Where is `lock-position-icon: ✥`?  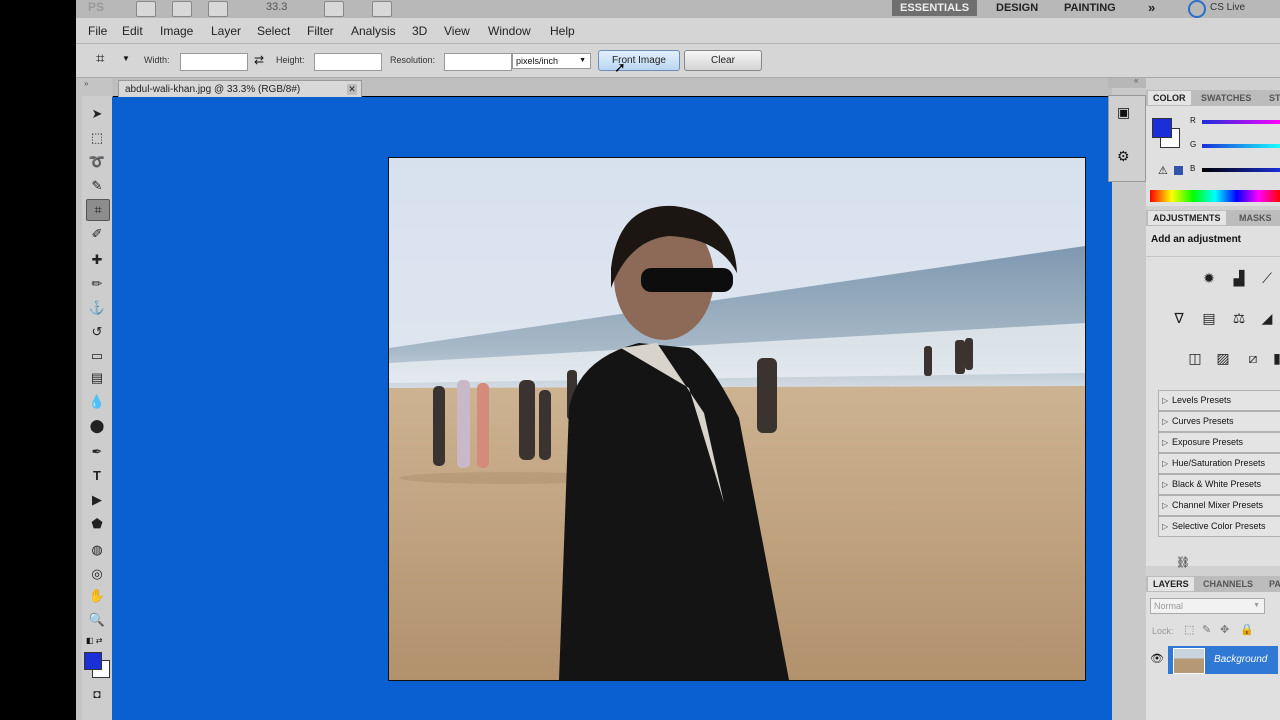
lock-position-icon: ✥ is located at coordinates (1224, 629).